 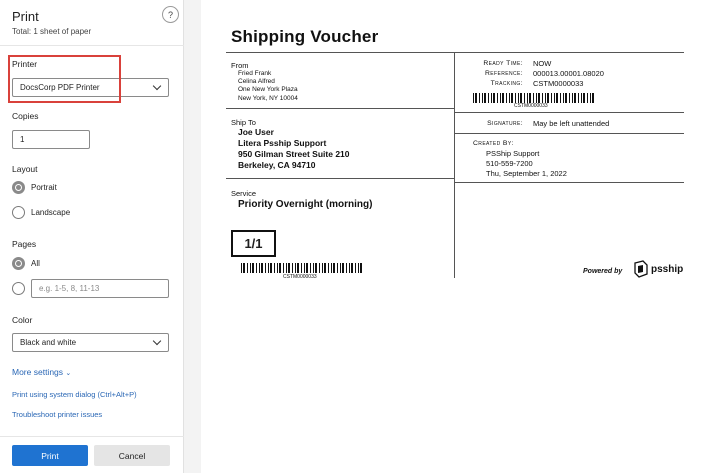 I want to click on ready-time-label: Ready Time:, so click(x=503, y=63).